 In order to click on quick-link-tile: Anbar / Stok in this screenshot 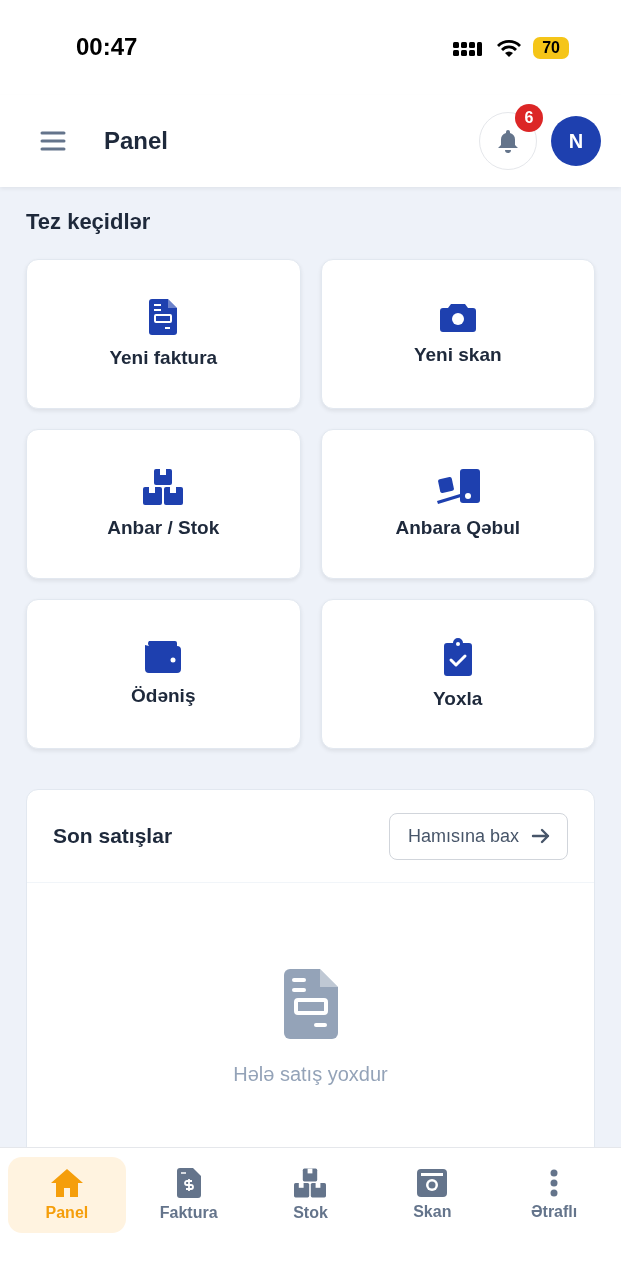, I will do `click(163, 504)`.